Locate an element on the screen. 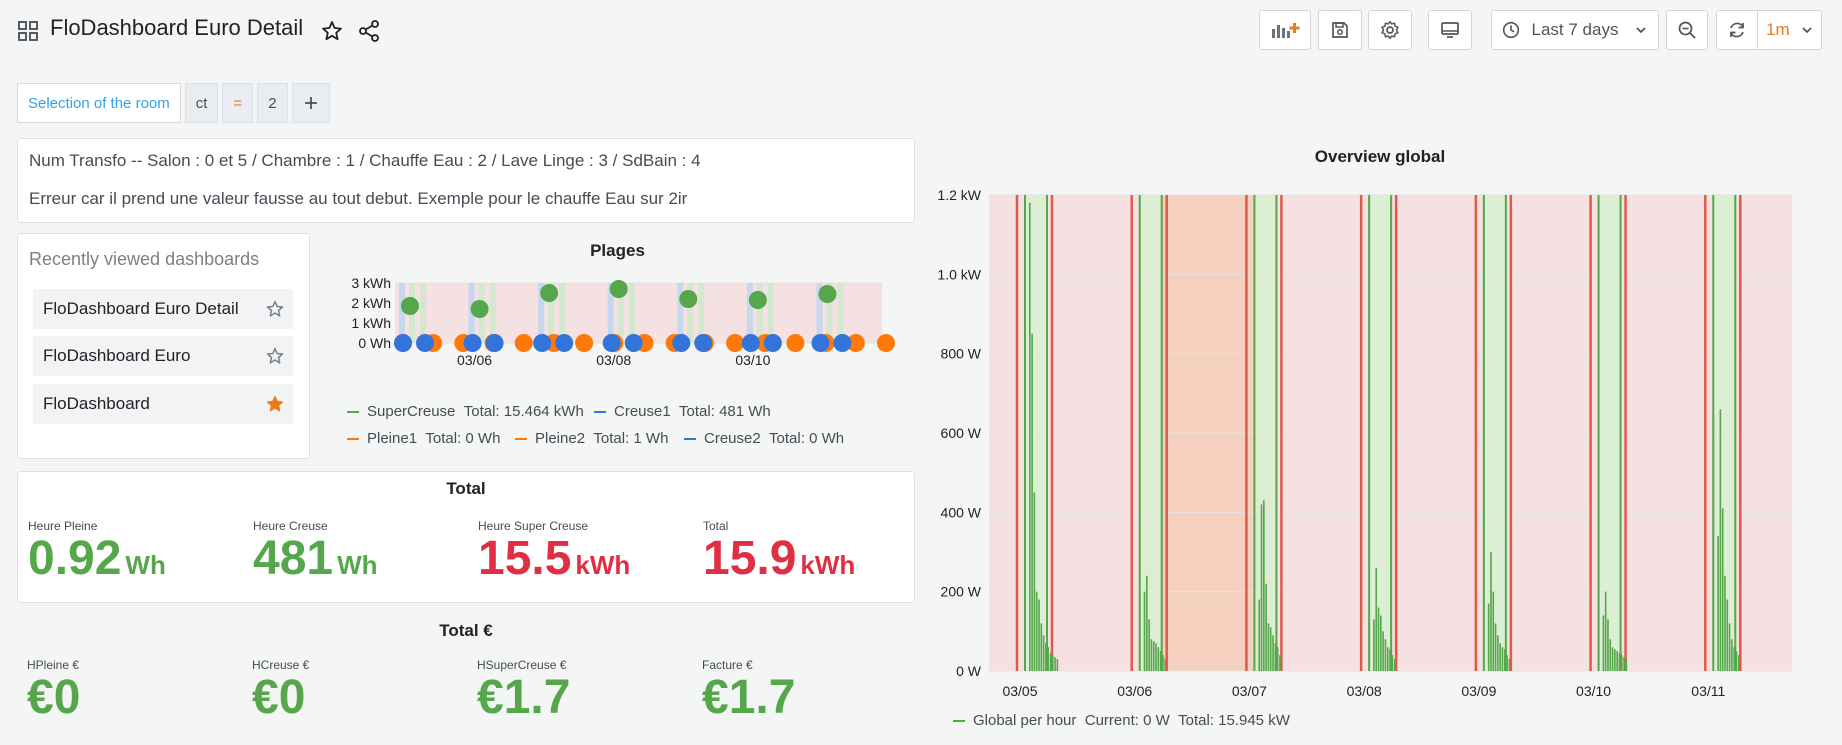 The width and height of the screenshot is (1842, 745). legend-item: SuperCreuse Total: 15.464 kWh is located at coordinates (465, 411).